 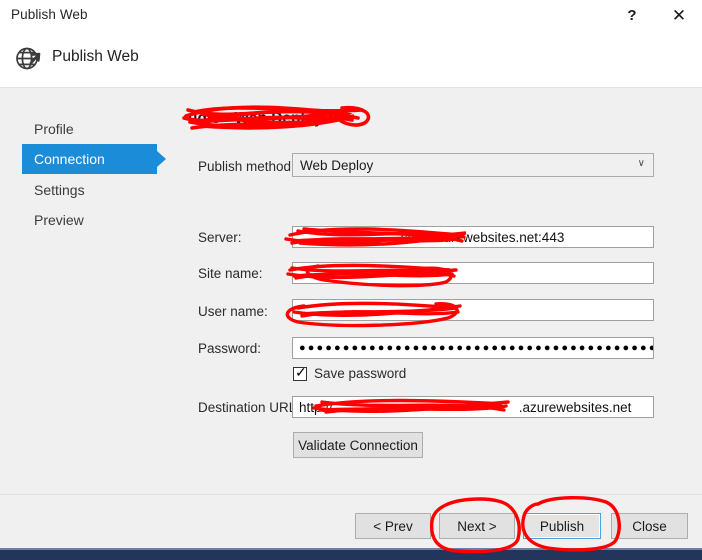 I want to click on taskbar, so click(x=351, y=555).